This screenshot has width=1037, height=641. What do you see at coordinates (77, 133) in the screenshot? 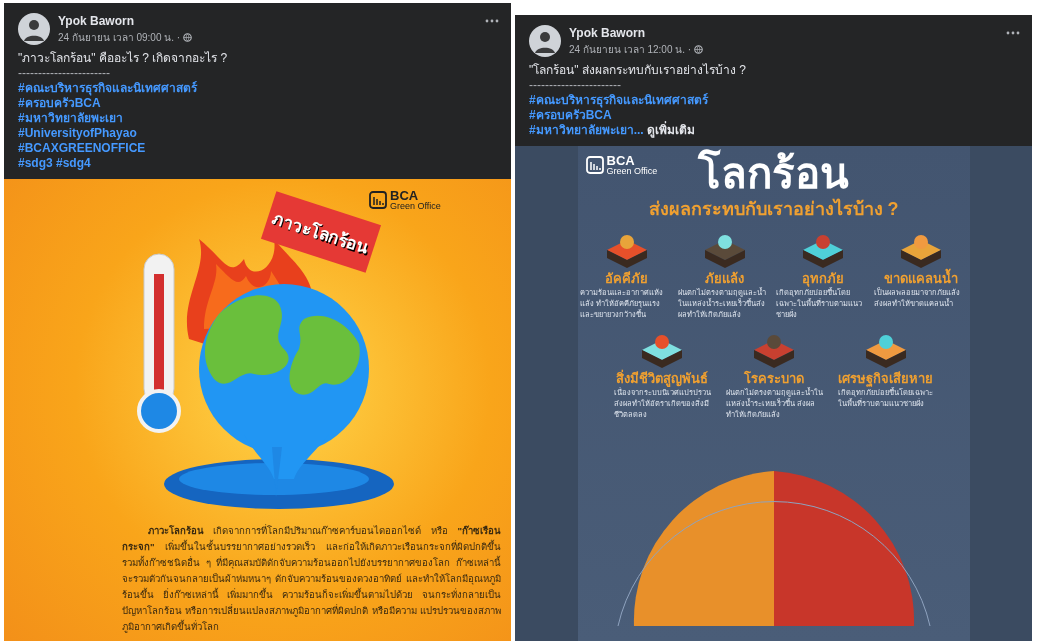
I see `hashtag-link: #UniversityofPhayao` at bounding box center [77, 133].